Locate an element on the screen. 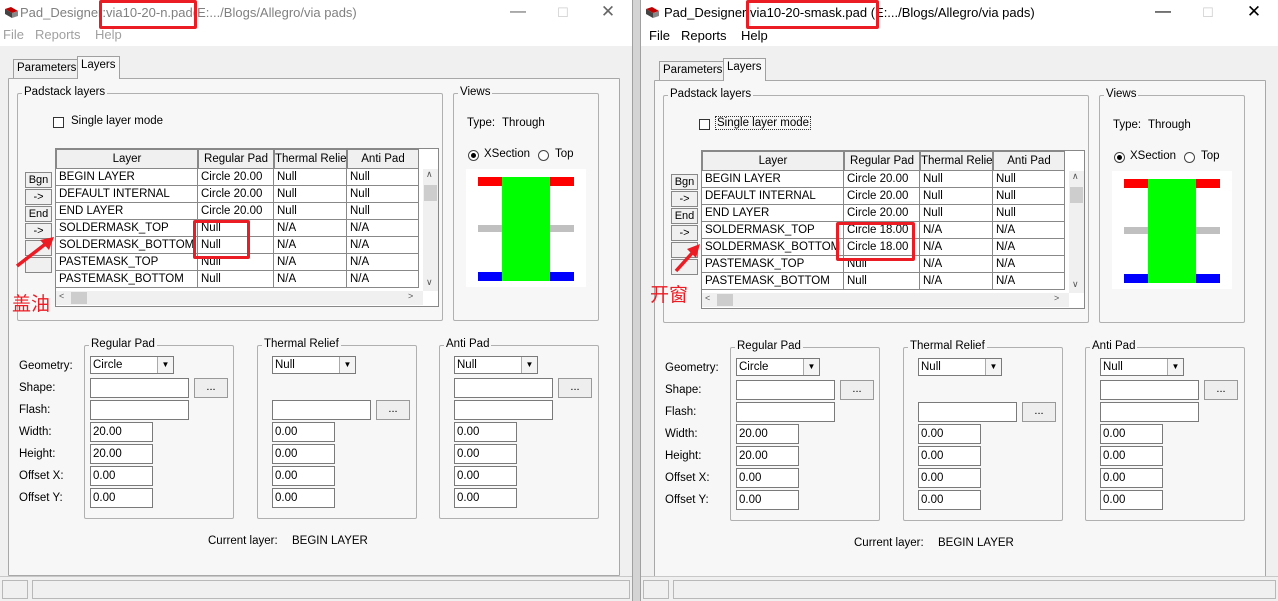 This screenshot has width=1278, height=601. tab-parameters: Parameters is located at coordinates (693, 71).